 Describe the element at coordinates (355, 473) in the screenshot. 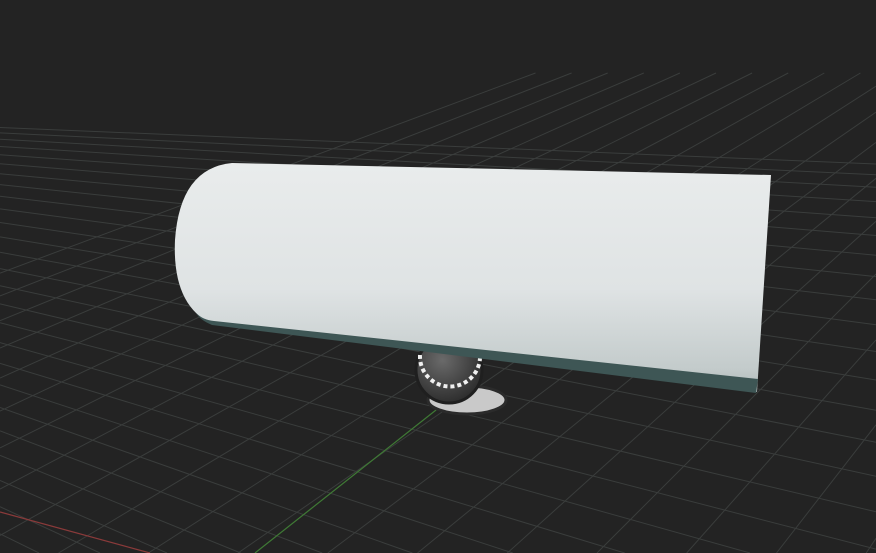

I see `y-axis-line` at that location.